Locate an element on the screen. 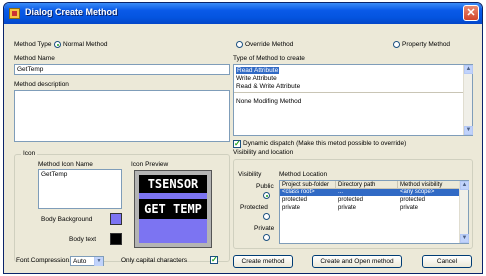 This screenshot has width=486, height=276. create-and-open-method-button: Create and Open method is located at coordinates (357, 261).